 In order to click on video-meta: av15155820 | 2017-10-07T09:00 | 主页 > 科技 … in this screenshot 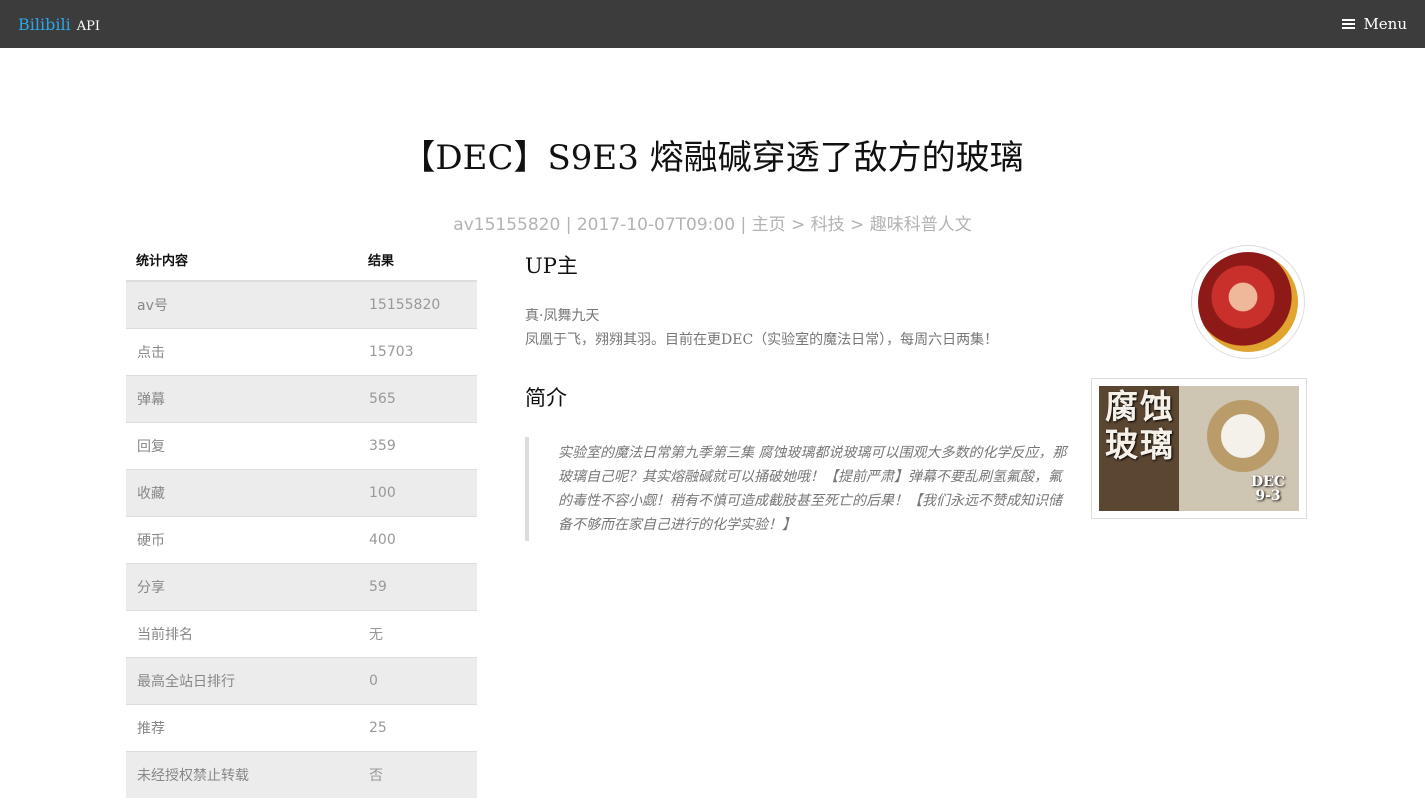, I will do `click(712, 222)`.